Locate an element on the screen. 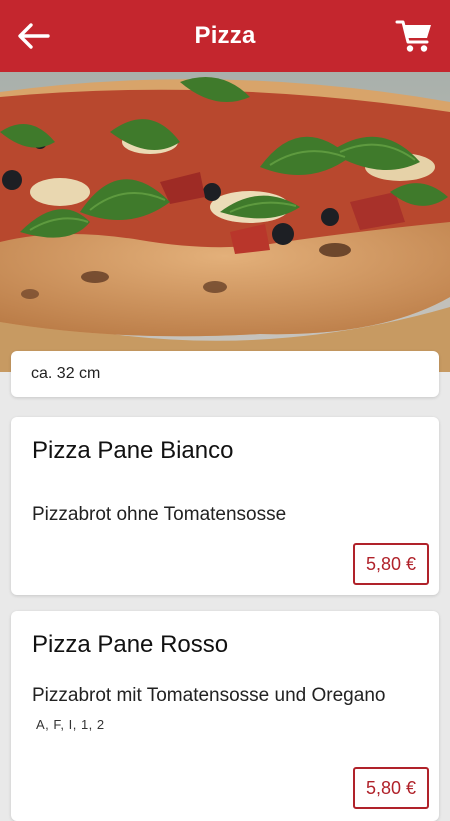  cart-button is located at coordinates (414, 36).